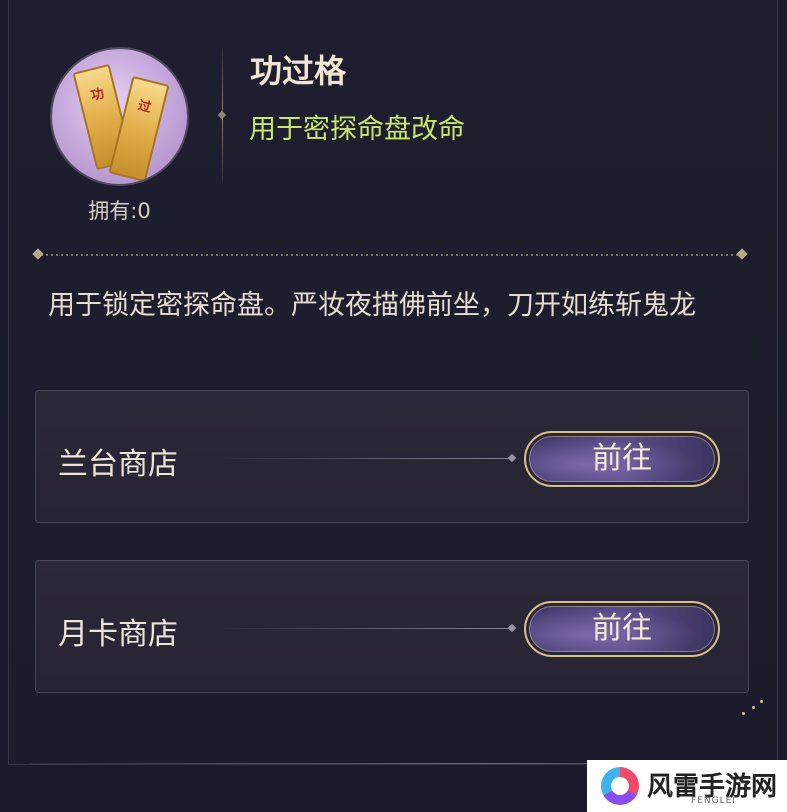 The image size is (787, 812). What do you see at coordinates (357, 129) in the screenshot?
I see `item-subtitle: 用于密探命盘改命` at bounding box center [357, 129].